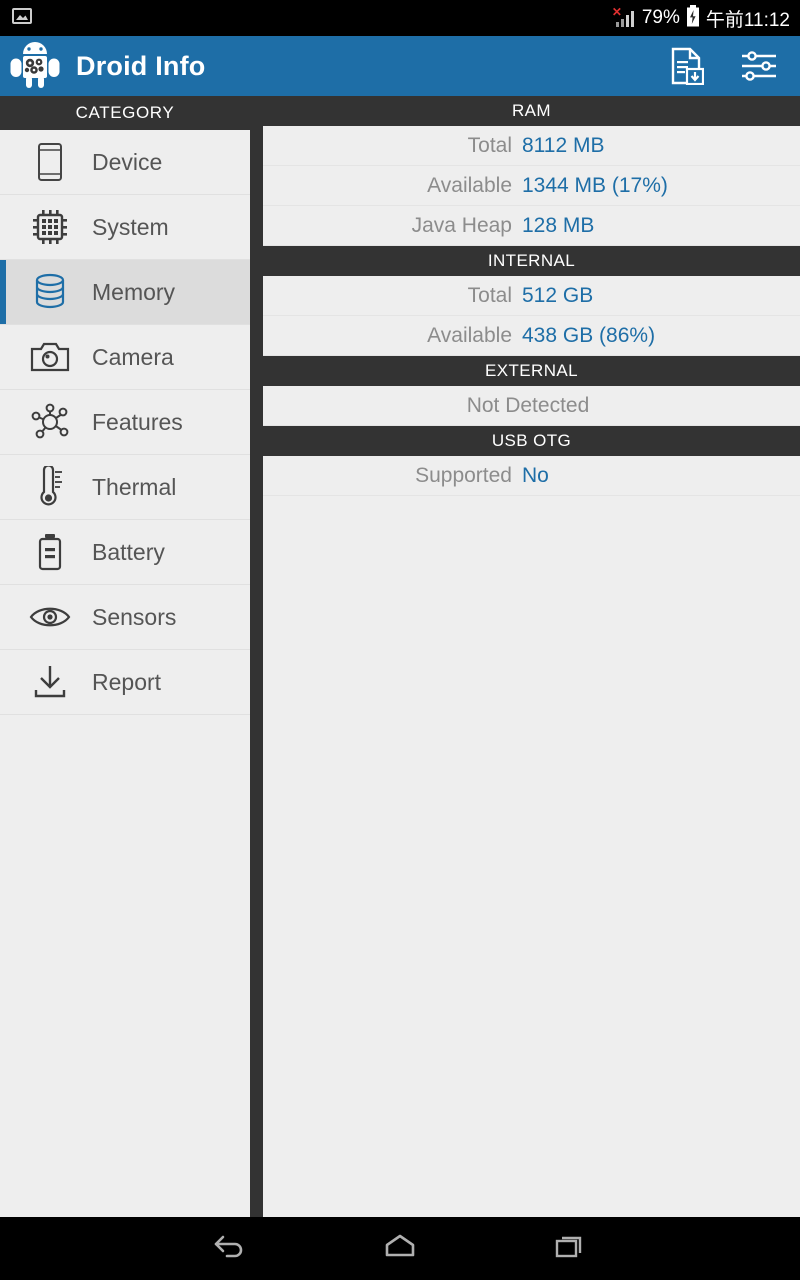 The width and height of the screenshot is (800, 1280). Describe the element at coordinates (660, 17) in the screenshot. I see `battery-percent-text: 79%` at that location.